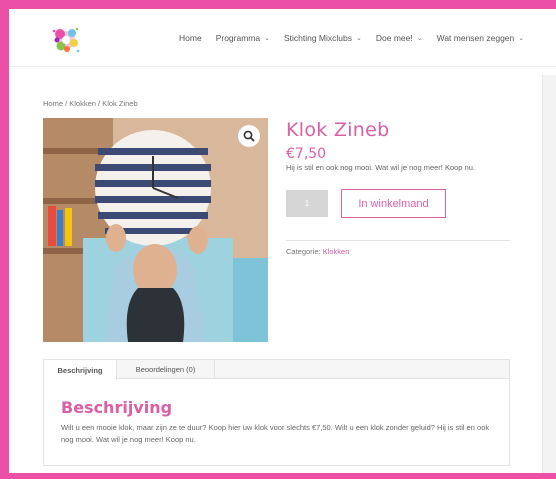 The height and width of the screenshot is (479, 556). What do you see at coordinates (80, 370) in the screenshot?
I see `tab-beschrijving: Beschrijving` at bounding box center [80, 370].